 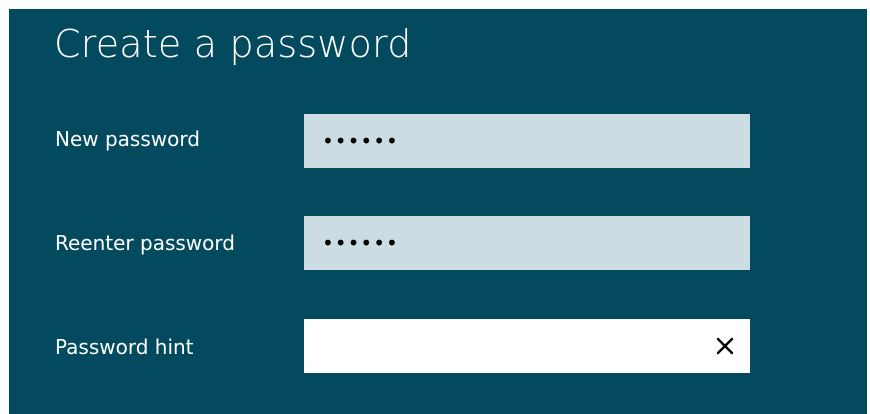 I want to click on password-hint-label: Password hint, so click(x=124, y=347).